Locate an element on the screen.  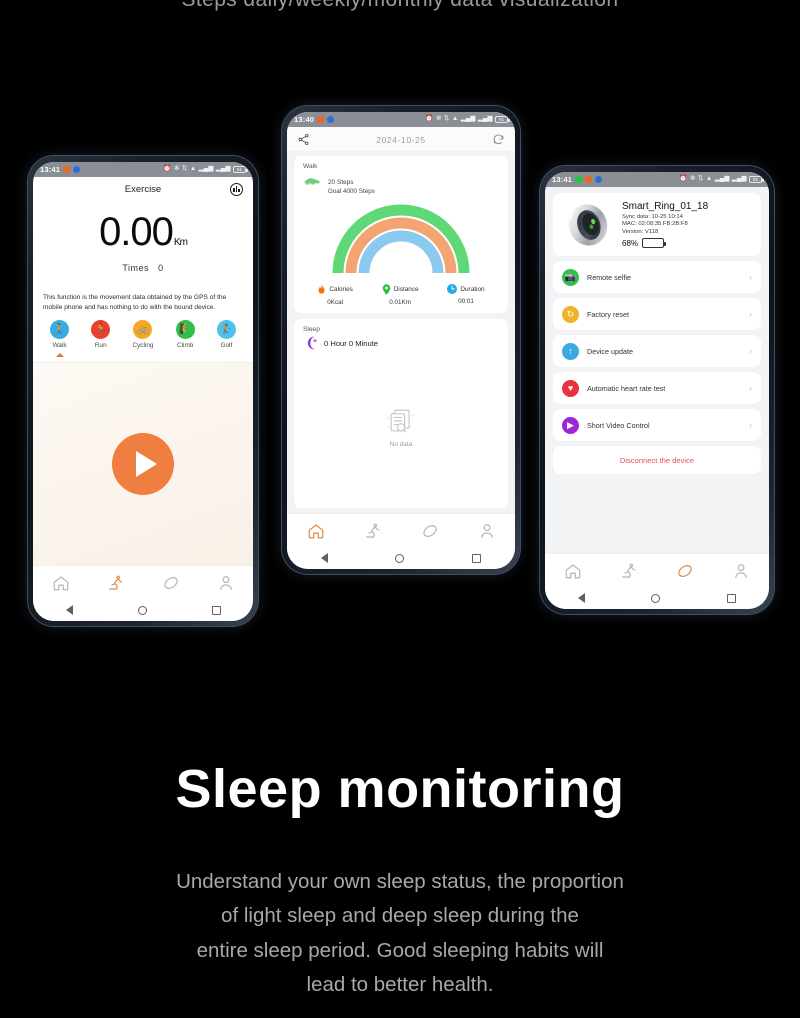
disconnect-button: Disconnect the device is located at coordinates (657, 460).